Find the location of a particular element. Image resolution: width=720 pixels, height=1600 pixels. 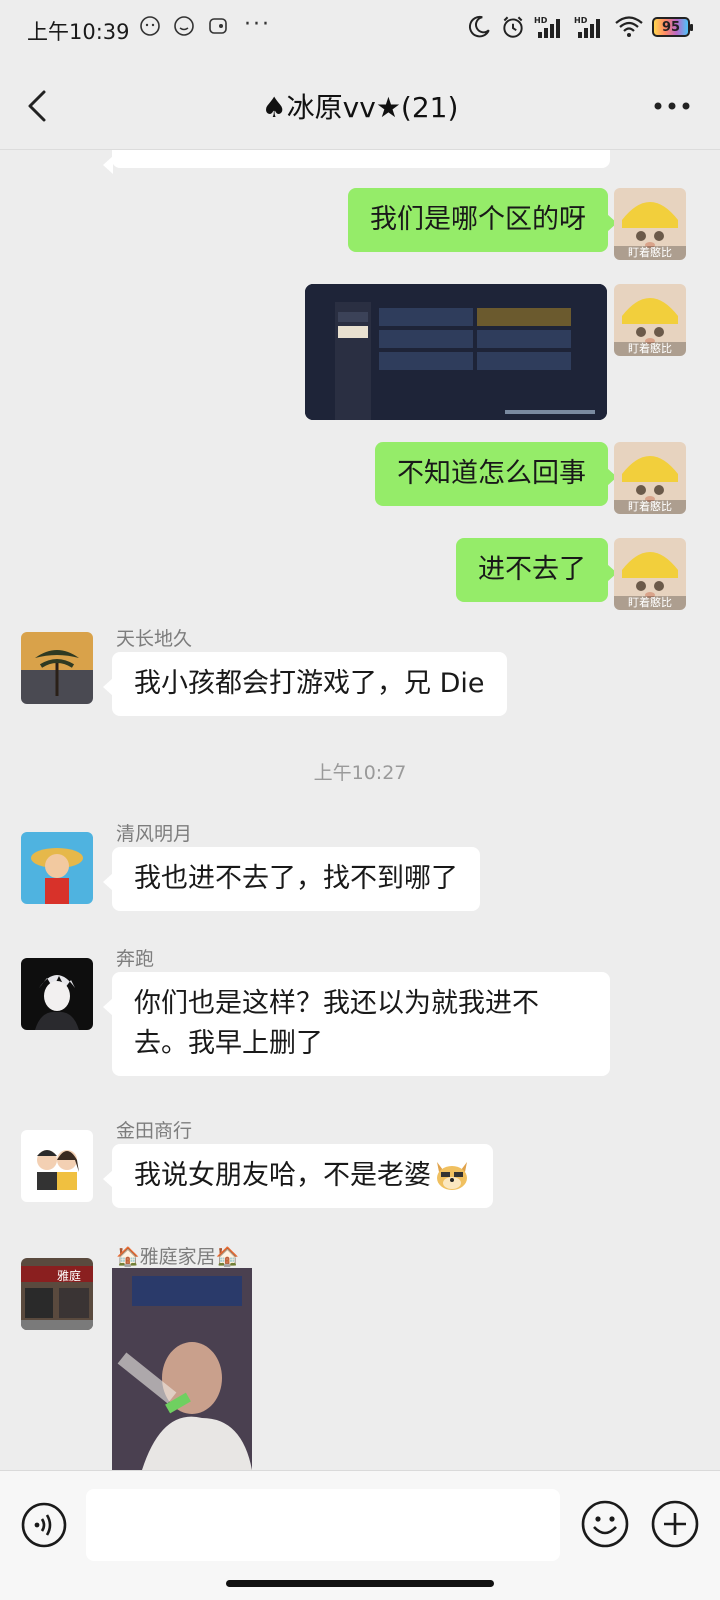

sender-name: 奔跑 is located at coordinates (135, 959).